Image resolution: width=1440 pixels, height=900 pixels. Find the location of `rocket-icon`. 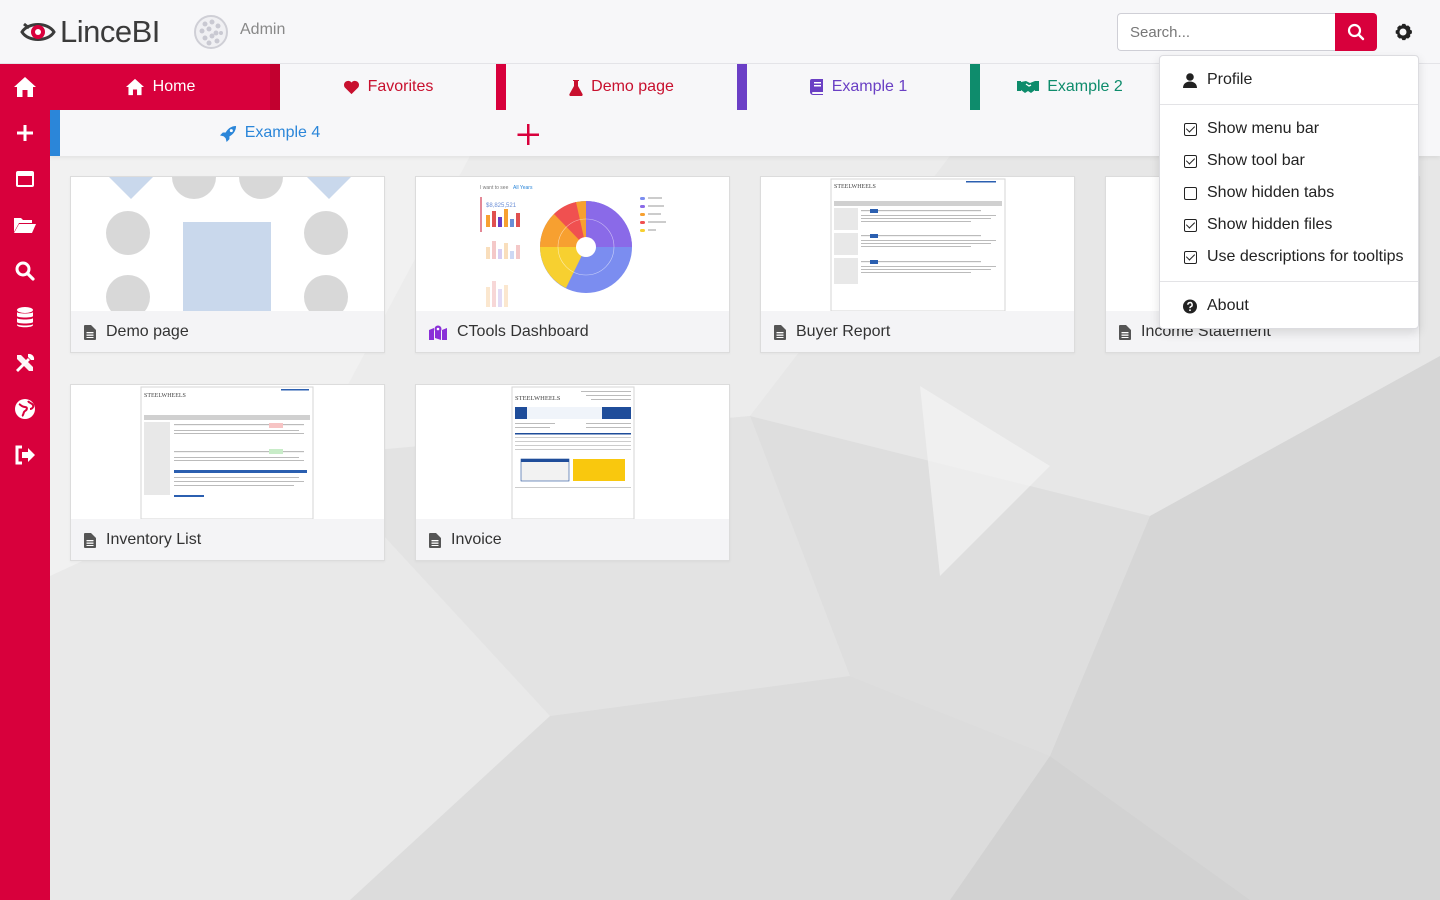

rocket-icon is located at coordinates (227, 133).